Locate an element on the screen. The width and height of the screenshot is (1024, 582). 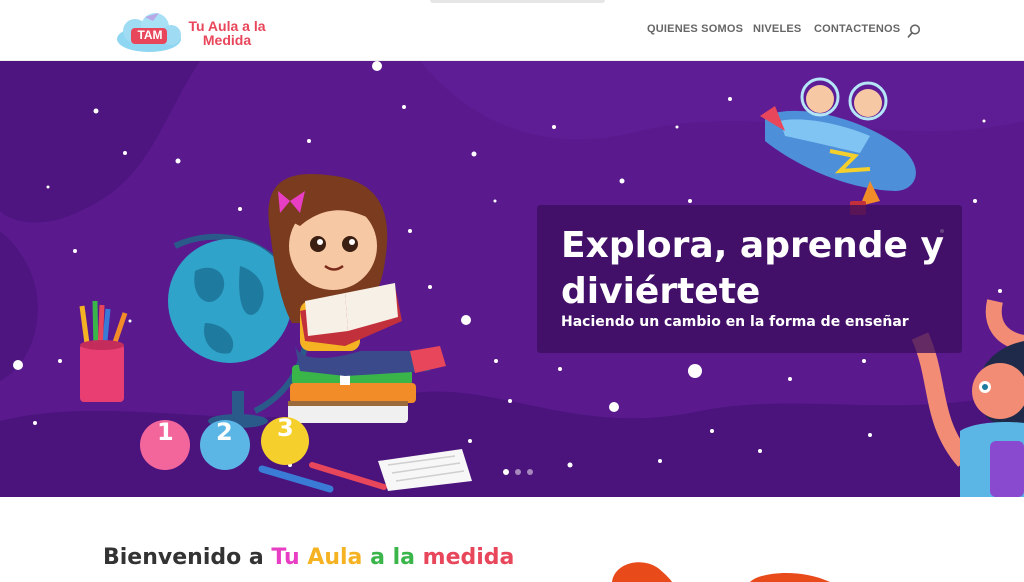
slider-pagination is located at coordinates (521, 469).